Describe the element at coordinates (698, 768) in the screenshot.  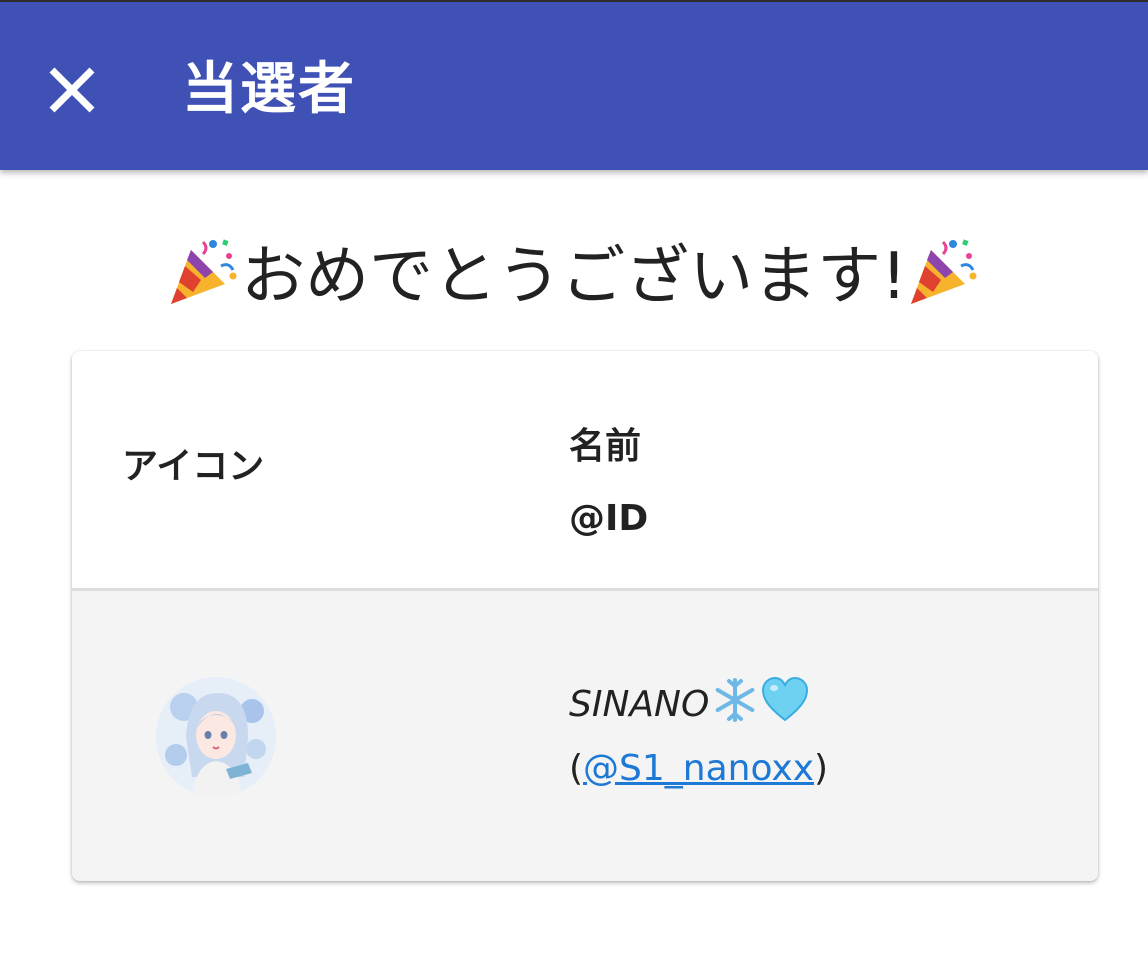
I see `winner-id-link: @S1_nanoxx` at that location.